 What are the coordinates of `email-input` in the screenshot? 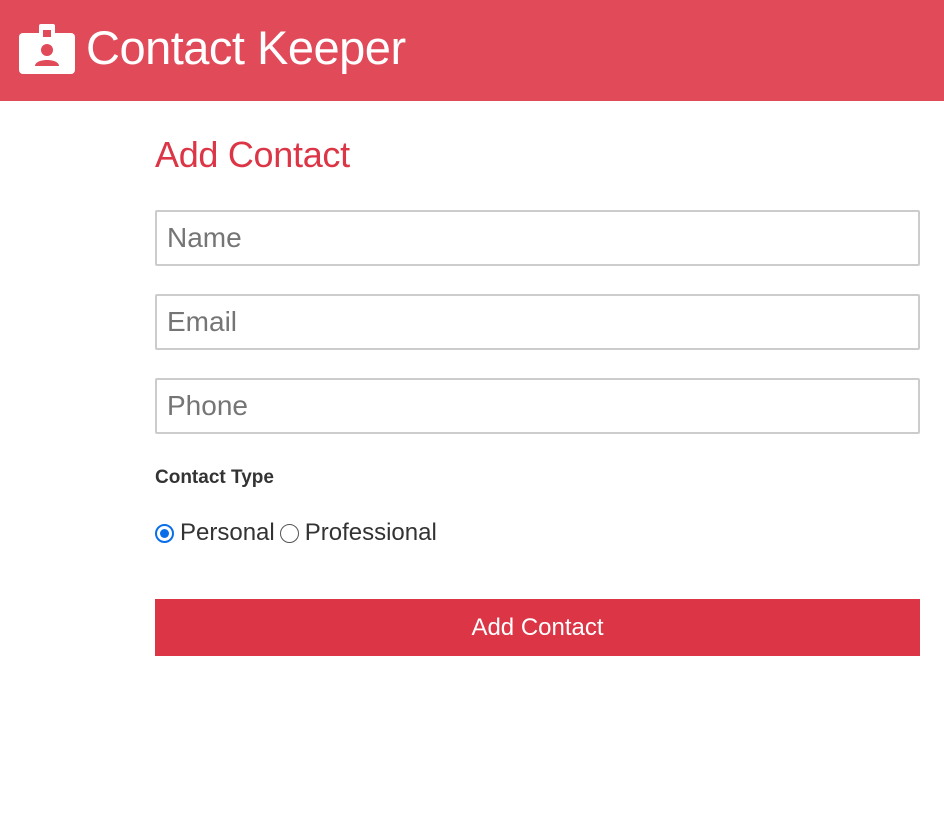 It's located at (537, 322).